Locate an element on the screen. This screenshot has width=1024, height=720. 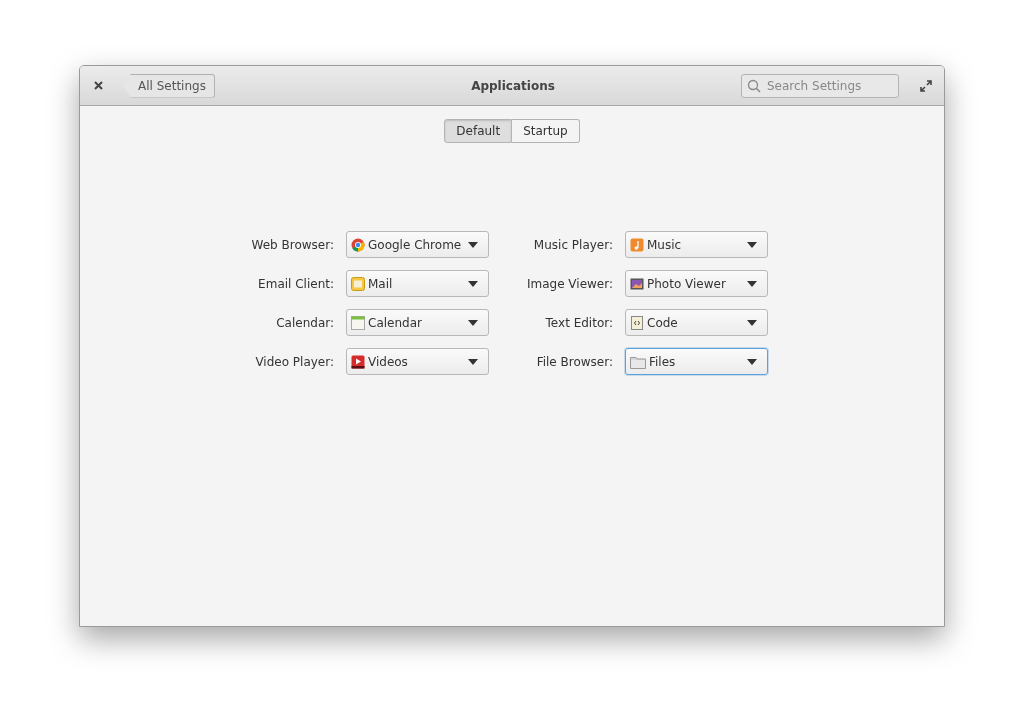
mail-icon is located at coordinates (358, 283).